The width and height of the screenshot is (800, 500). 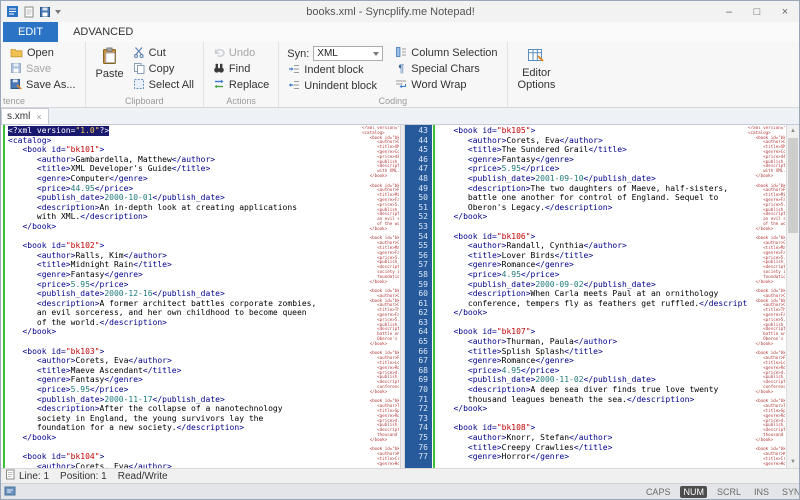 I want to click on code-line: with XML.</description>, so click(x=204, y=217).